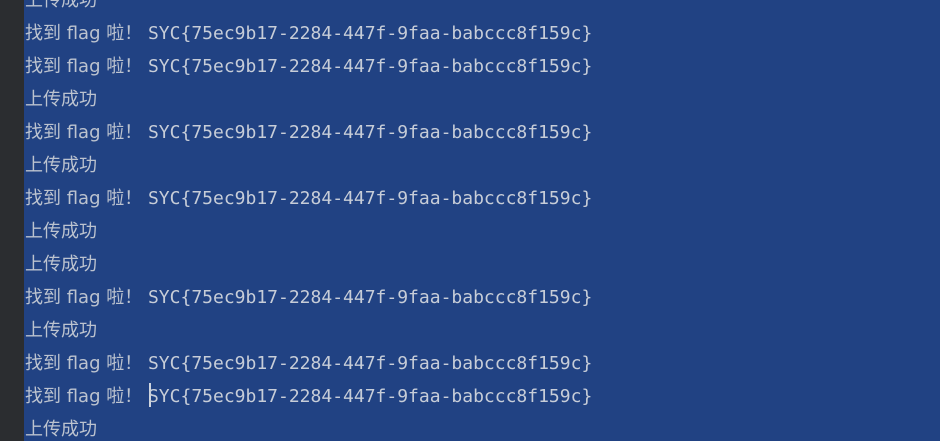  Describe the element at coordinates (12, 220) in the screenshot. I see `console-gutter` at that location.